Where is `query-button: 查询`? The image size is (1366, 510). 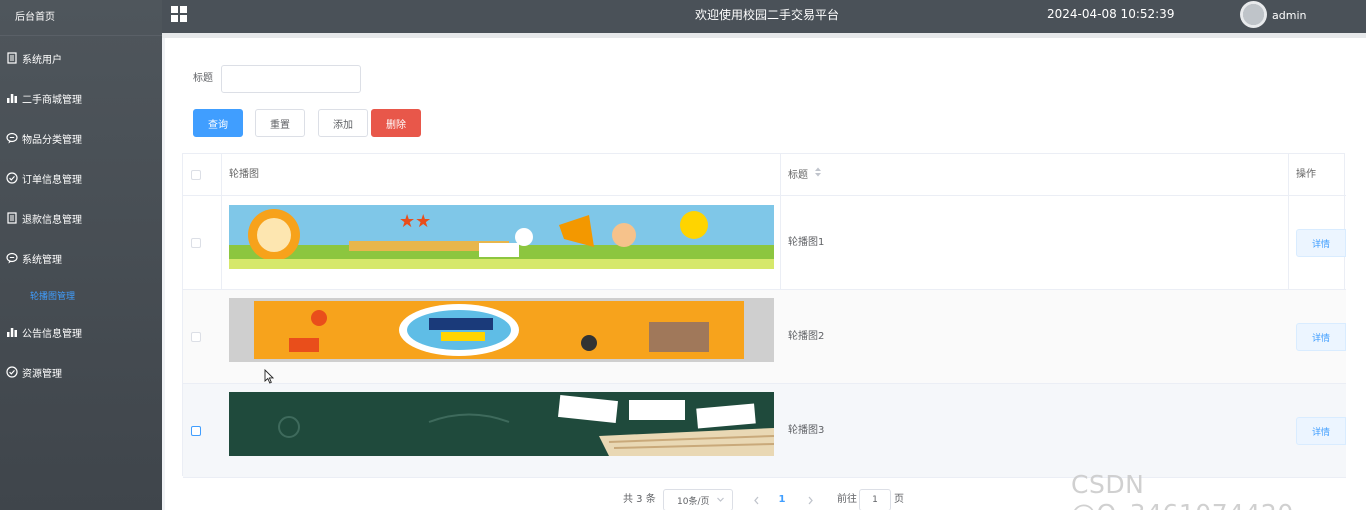
query-button: 查询 is located at coordinates (218, 123).